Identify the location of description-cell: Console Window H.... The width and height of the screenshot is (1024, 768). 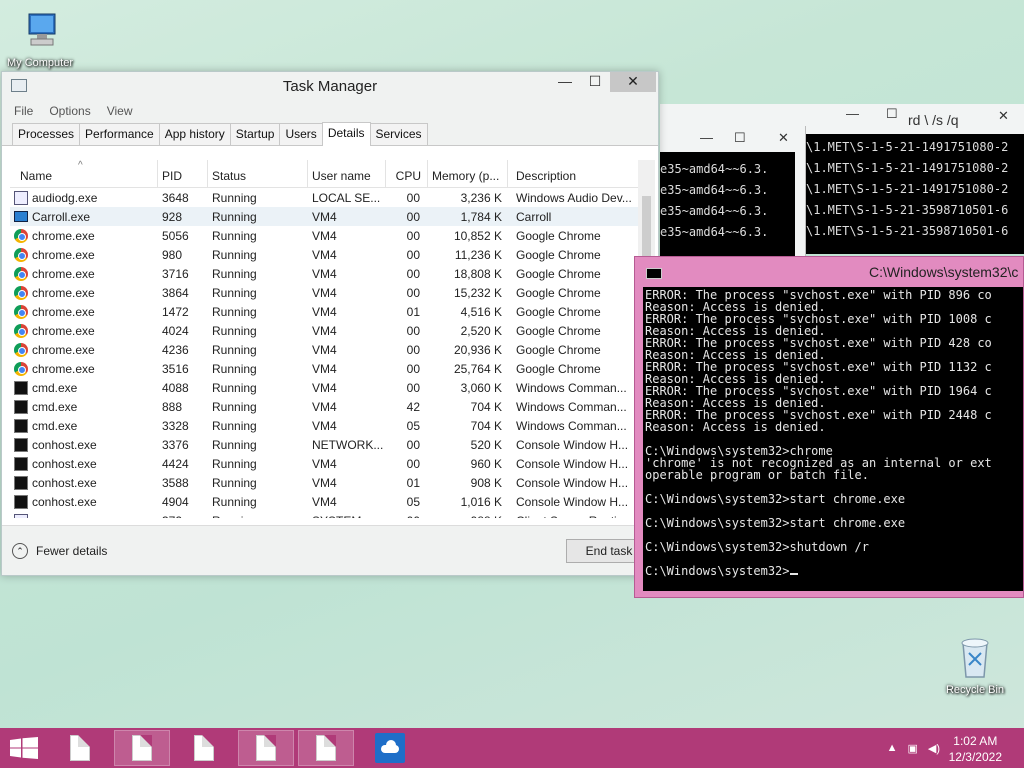
(572, 444).